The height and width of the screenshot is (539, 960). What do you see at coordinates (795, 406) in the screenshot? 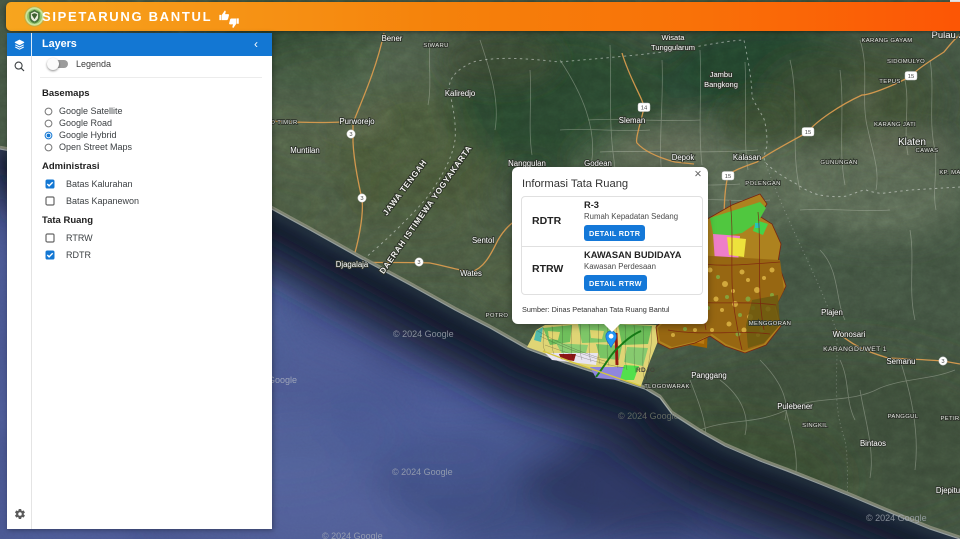
I see `svg-text: Pulebener` at bounding box center [795, 406].